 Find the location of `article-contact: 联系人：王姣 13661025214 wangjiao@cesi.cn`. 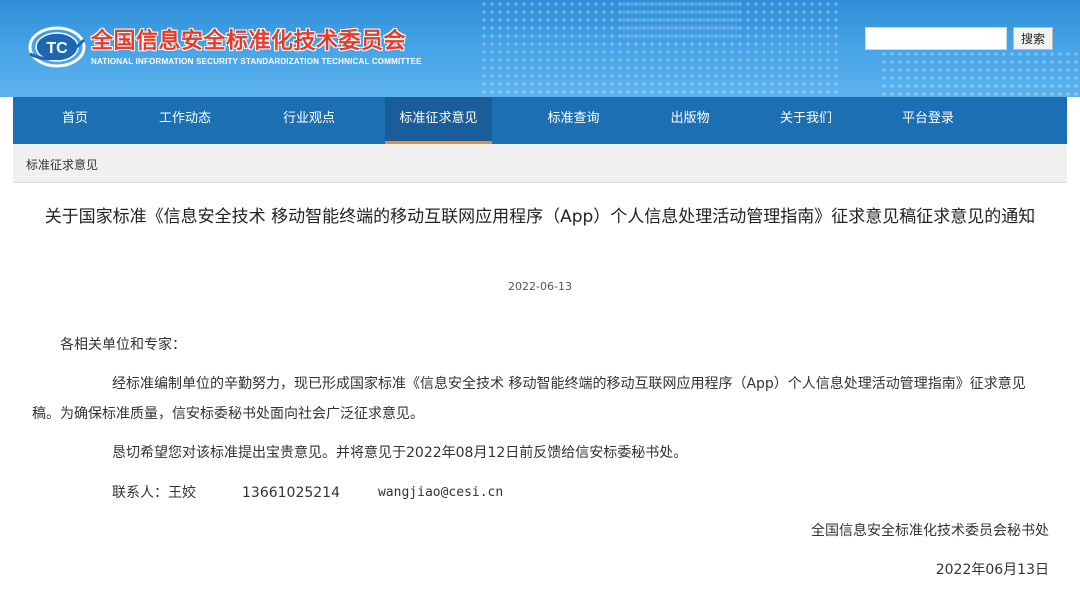

article-contact: 联系人：王姣 13661025214 wangjiao@cesi.cn is located at coordinates (307, 493).